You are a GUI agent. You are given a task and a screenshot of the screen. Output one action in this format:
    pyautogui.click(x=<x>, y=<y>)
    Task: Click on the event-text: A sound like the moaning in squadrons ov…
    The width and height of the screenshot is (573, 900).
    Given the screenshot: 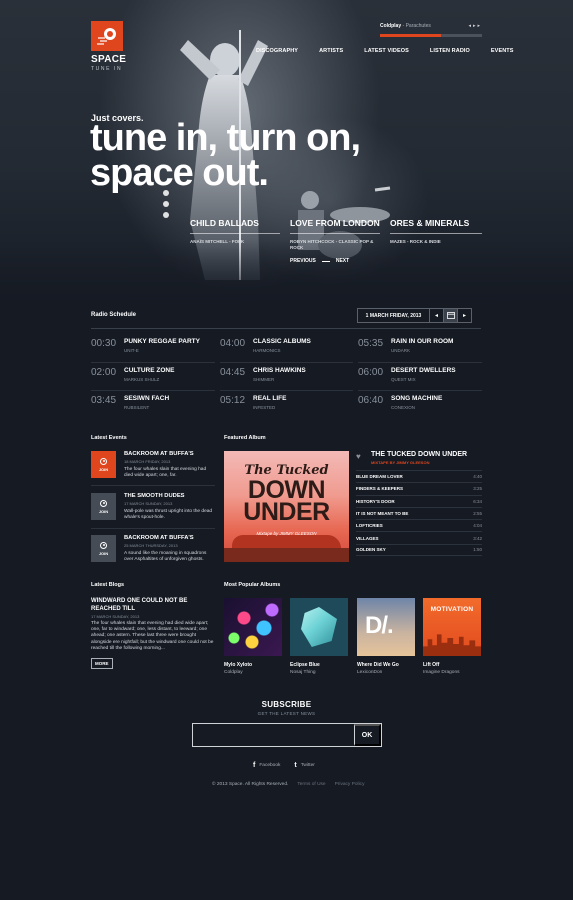 What is the action you would take?
    pyautogui.click(x=165, y=556)
    